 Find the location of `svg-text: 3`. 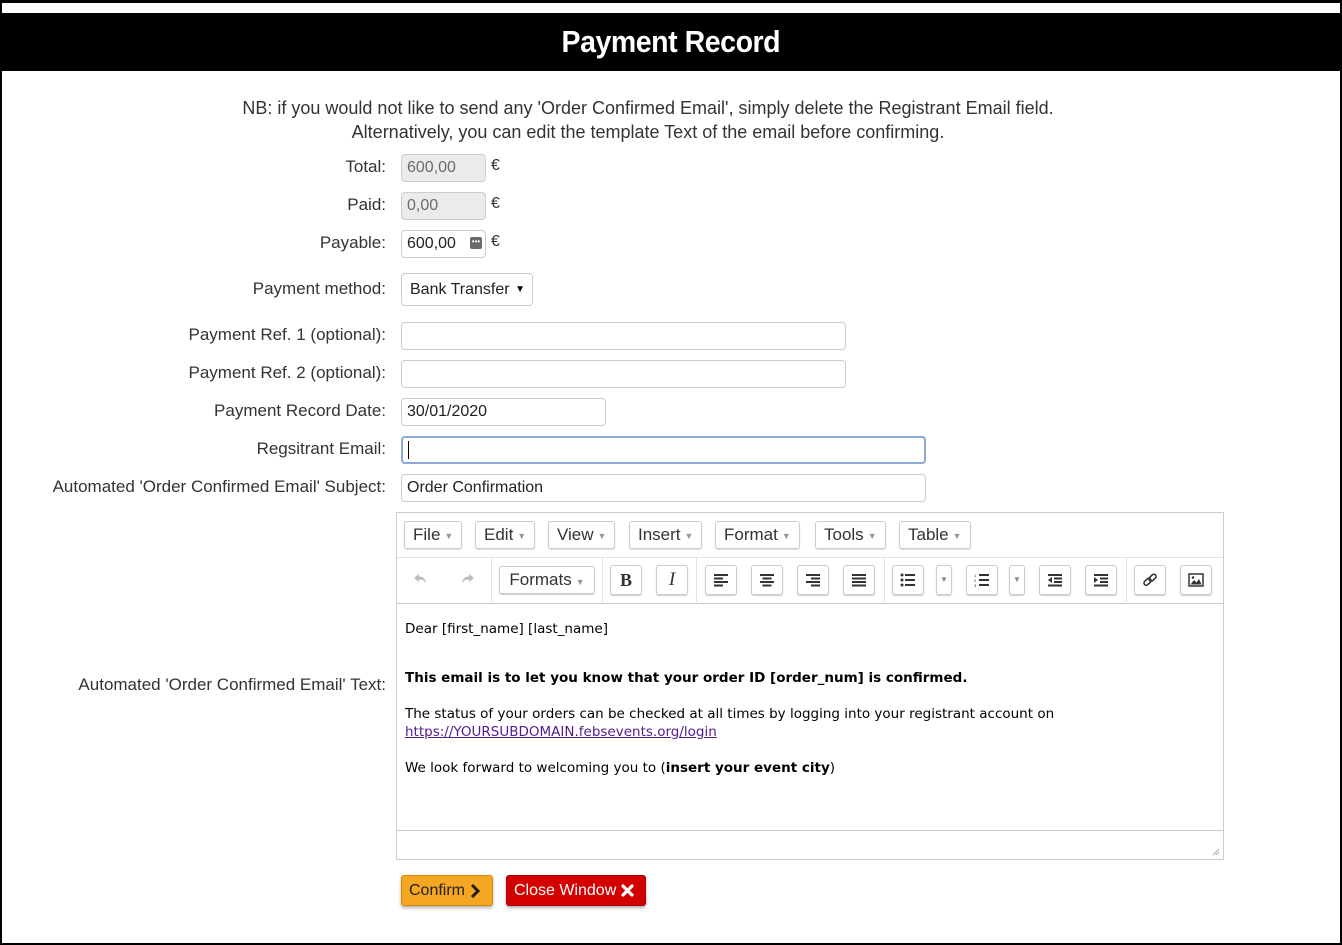

svg-text: 3 is located at coordinates (975, 585).